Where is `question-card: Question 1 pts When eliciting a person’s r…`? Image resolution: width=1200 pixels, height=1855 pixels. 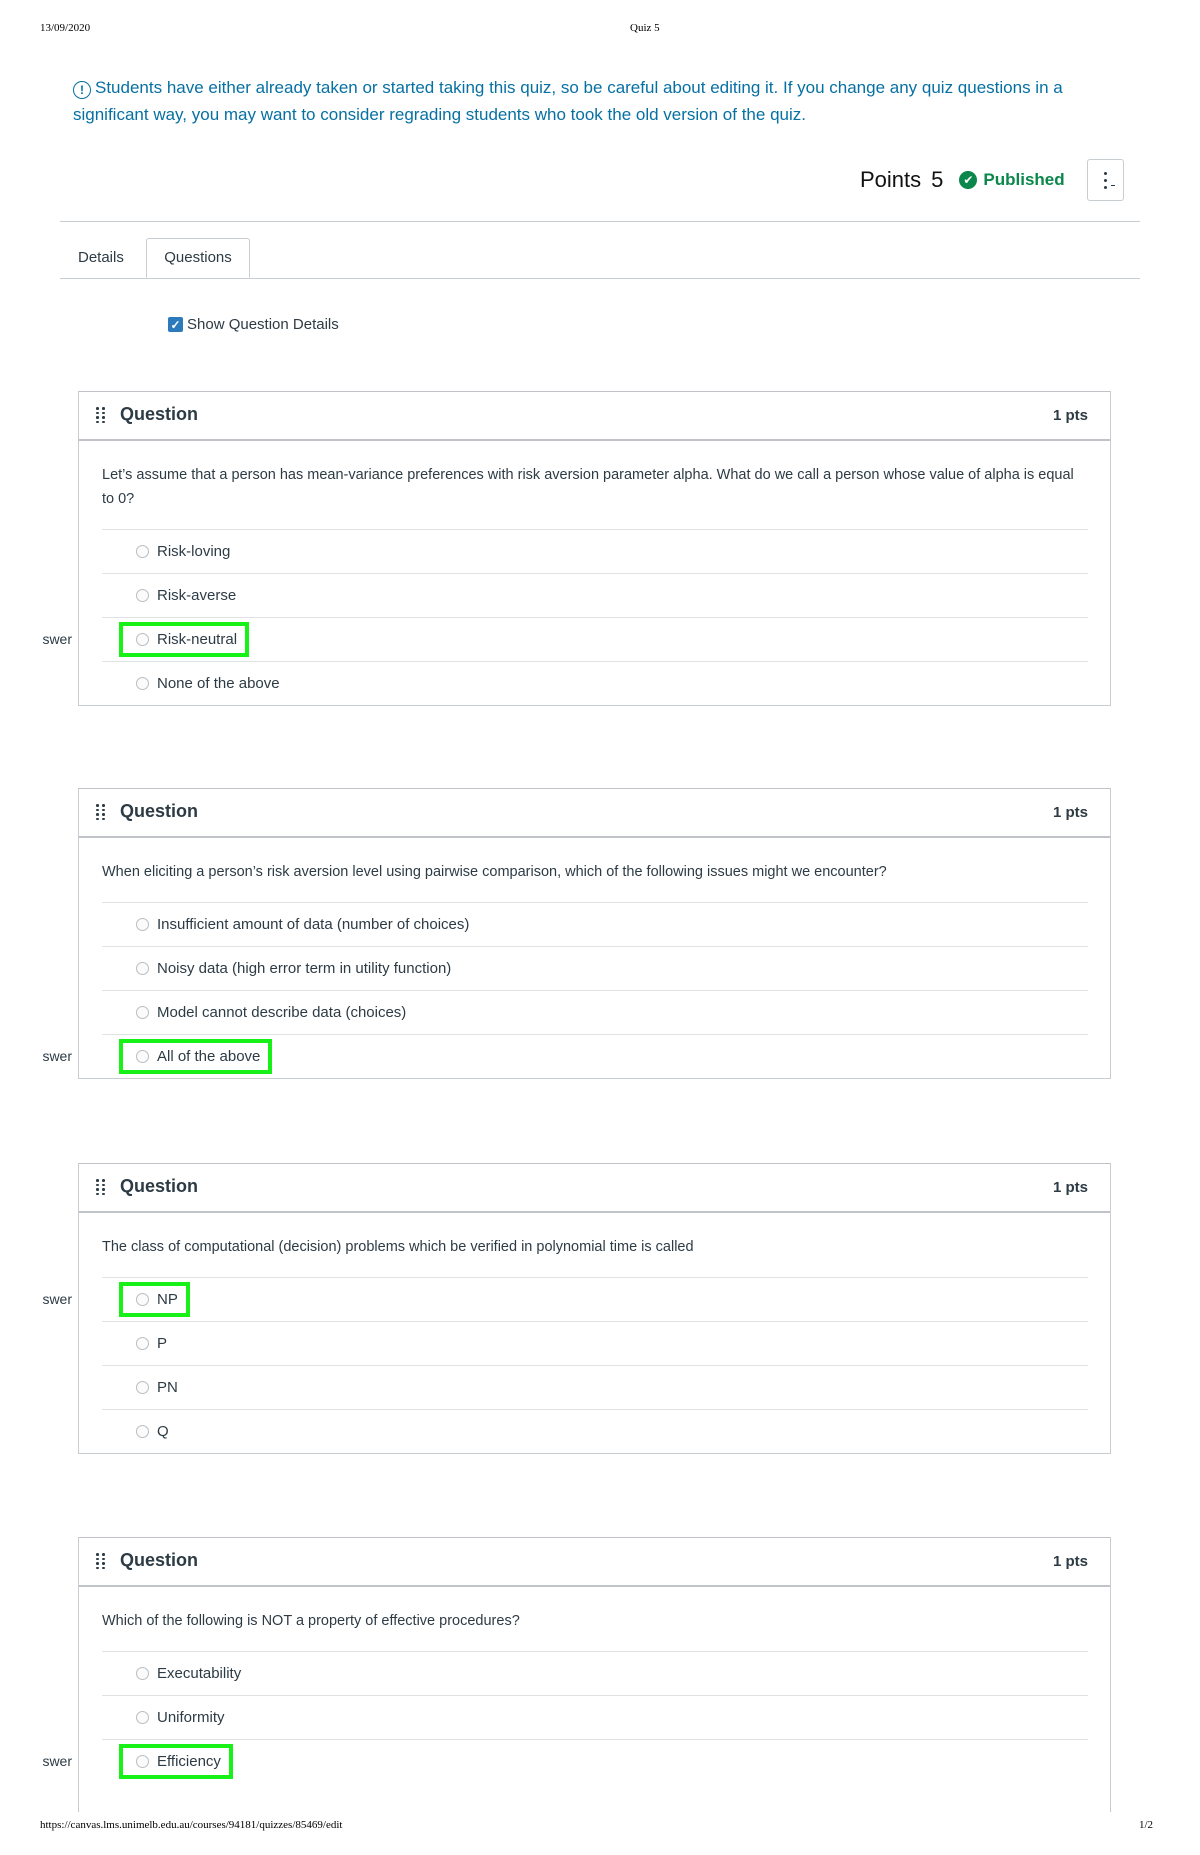
question-card: Question 1 pts When eliciting a person’s r… is located at coordinates (572, 933).